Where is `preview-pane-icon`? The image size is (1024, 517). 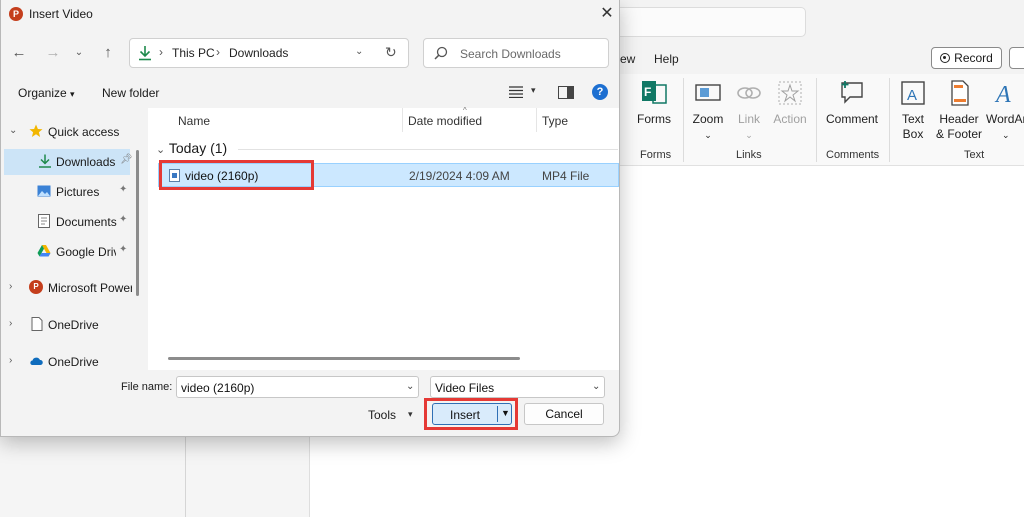
preview-pane-icon is located at coordinates (566, 92).